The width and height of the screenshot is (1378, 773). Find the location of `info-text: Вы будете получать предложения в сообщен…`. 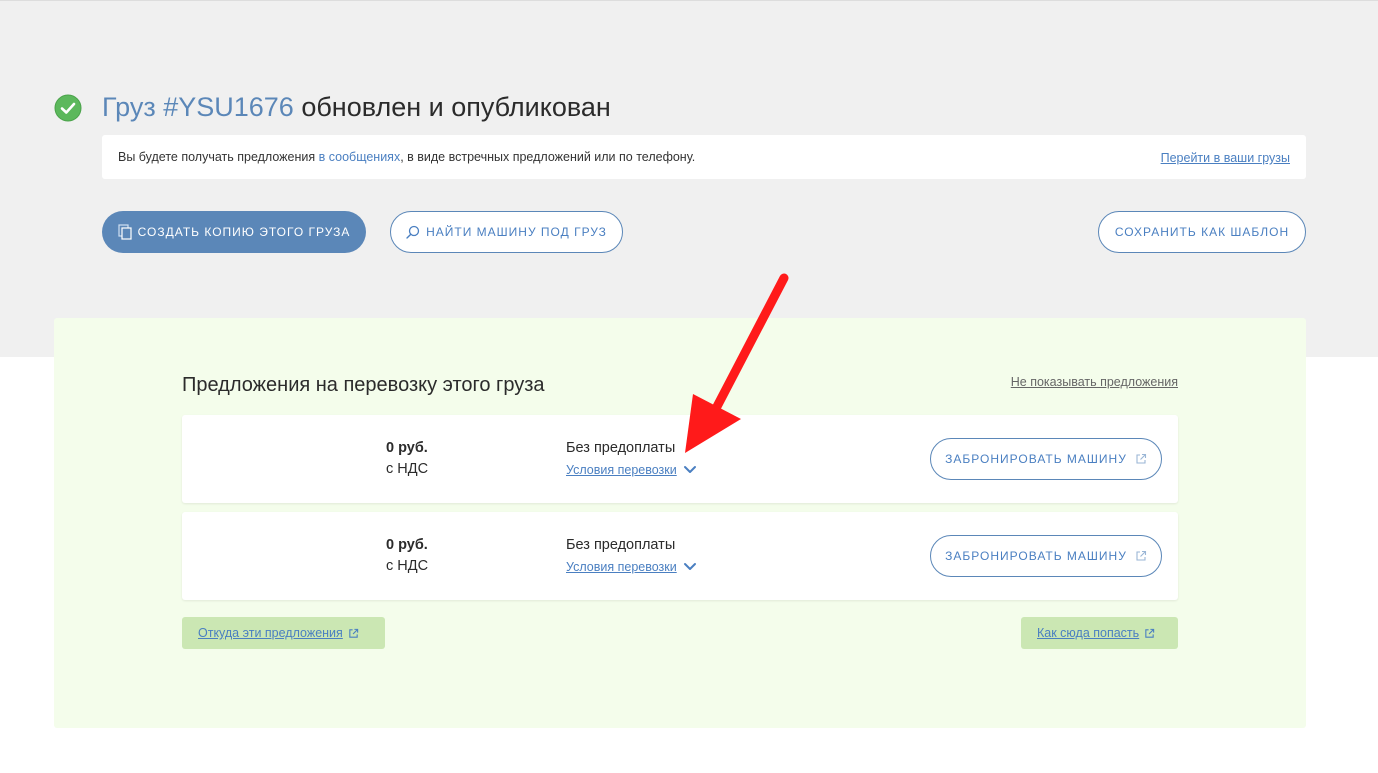

info-text: Вы будете получать предложения в сообщен… is located at coordinates (406, 157).